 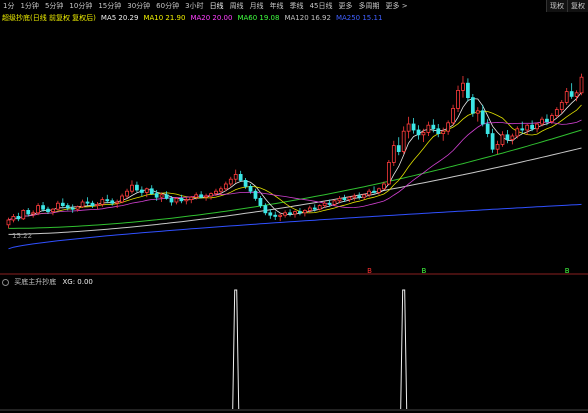 I want to click on price-scale-label: 15.22, so click(x=22, y=236).